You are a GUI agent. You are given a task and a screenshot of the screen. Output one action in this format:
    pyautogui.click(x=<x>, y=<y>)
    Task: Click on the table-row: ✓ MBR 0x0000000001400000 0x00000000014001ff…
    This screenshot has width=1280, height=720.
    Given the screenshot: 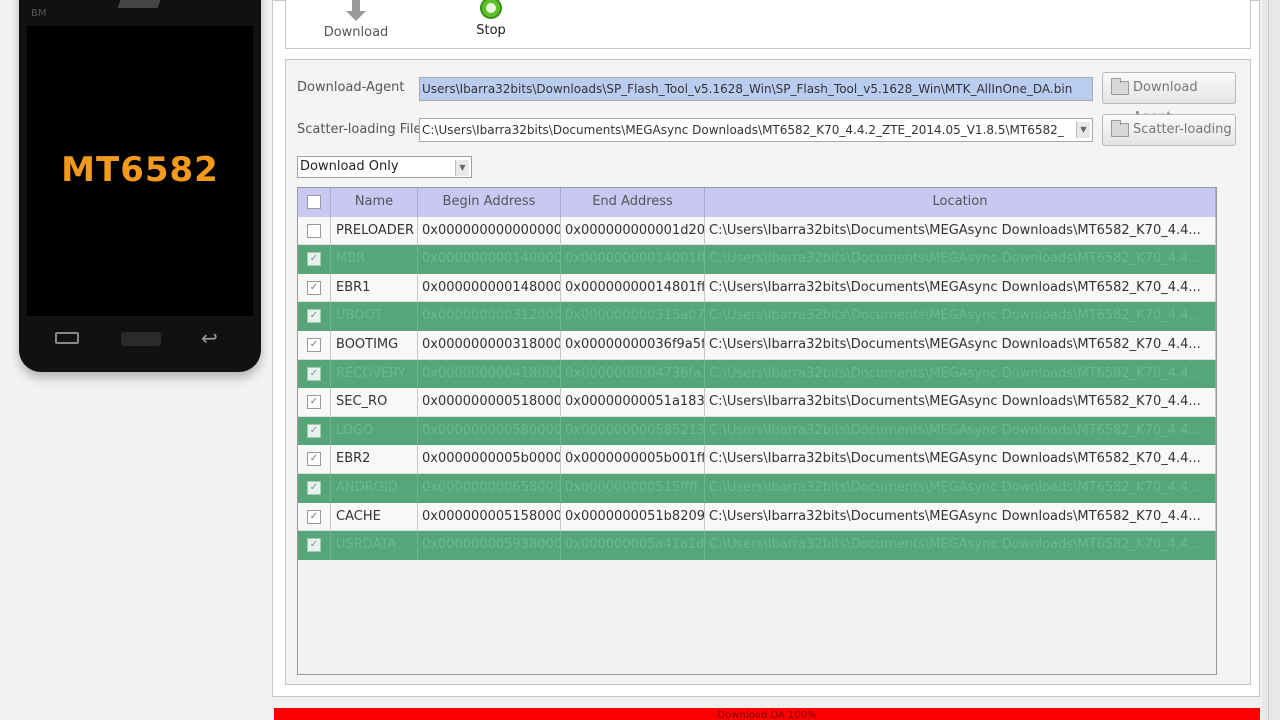 What is the action you would take?
    pyautogui.click(x=757, y=259)
    